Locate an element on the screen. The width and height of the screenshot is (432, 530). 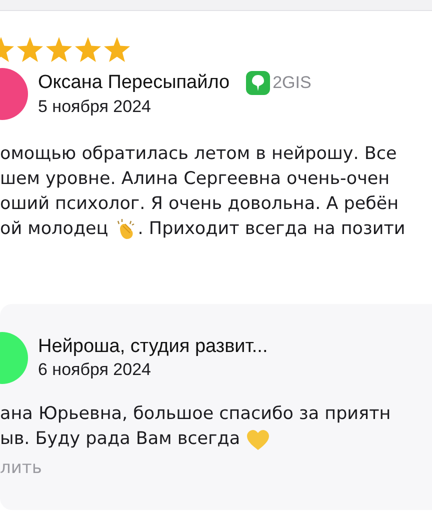
source-label: 2GIS is located at coordinates (292, 83).